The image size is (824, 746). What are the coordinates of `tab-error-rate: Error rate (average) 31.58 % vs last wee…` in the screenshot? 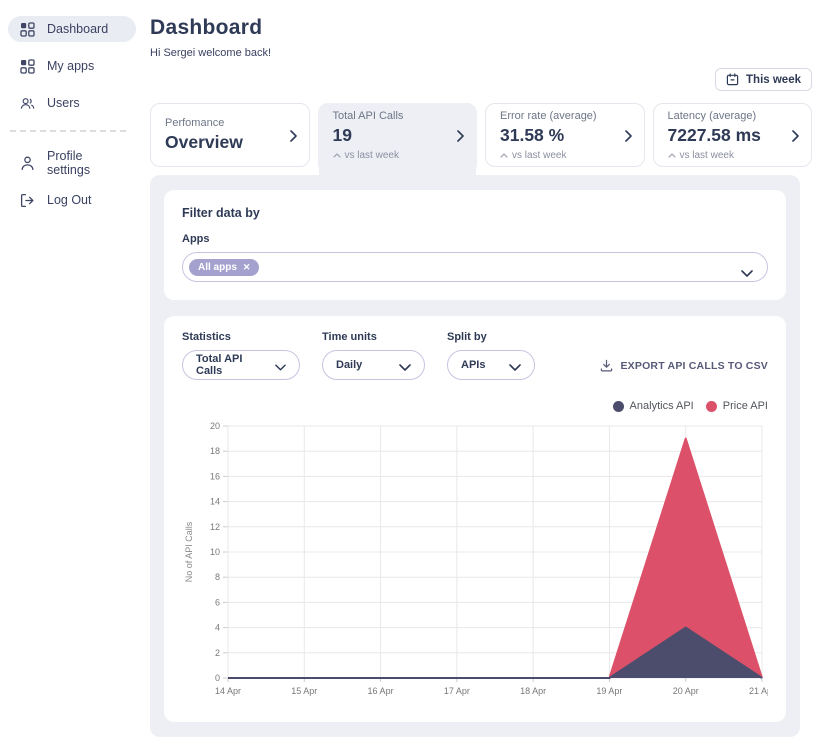 It's located at (565, 135).